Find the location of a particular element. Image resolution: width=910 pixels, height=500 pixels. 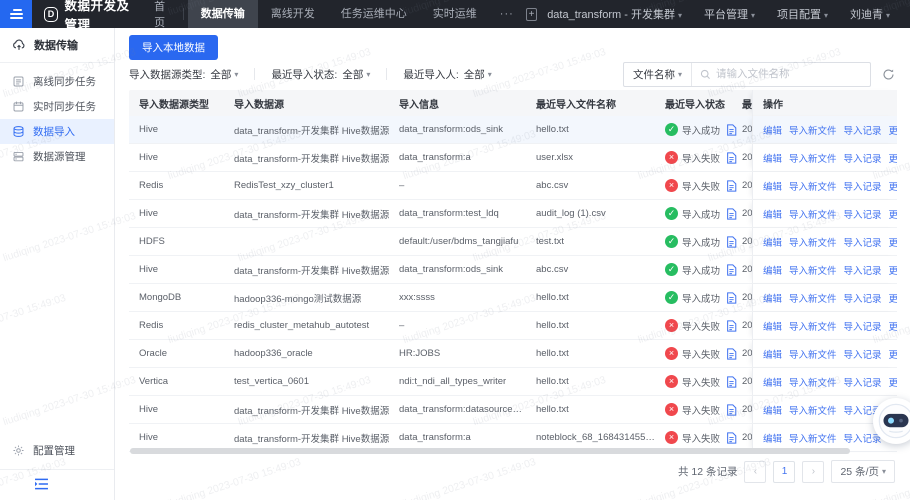

sidebar-item-offline-sync: 离线同步任务 is located at coordinates (57, 81).